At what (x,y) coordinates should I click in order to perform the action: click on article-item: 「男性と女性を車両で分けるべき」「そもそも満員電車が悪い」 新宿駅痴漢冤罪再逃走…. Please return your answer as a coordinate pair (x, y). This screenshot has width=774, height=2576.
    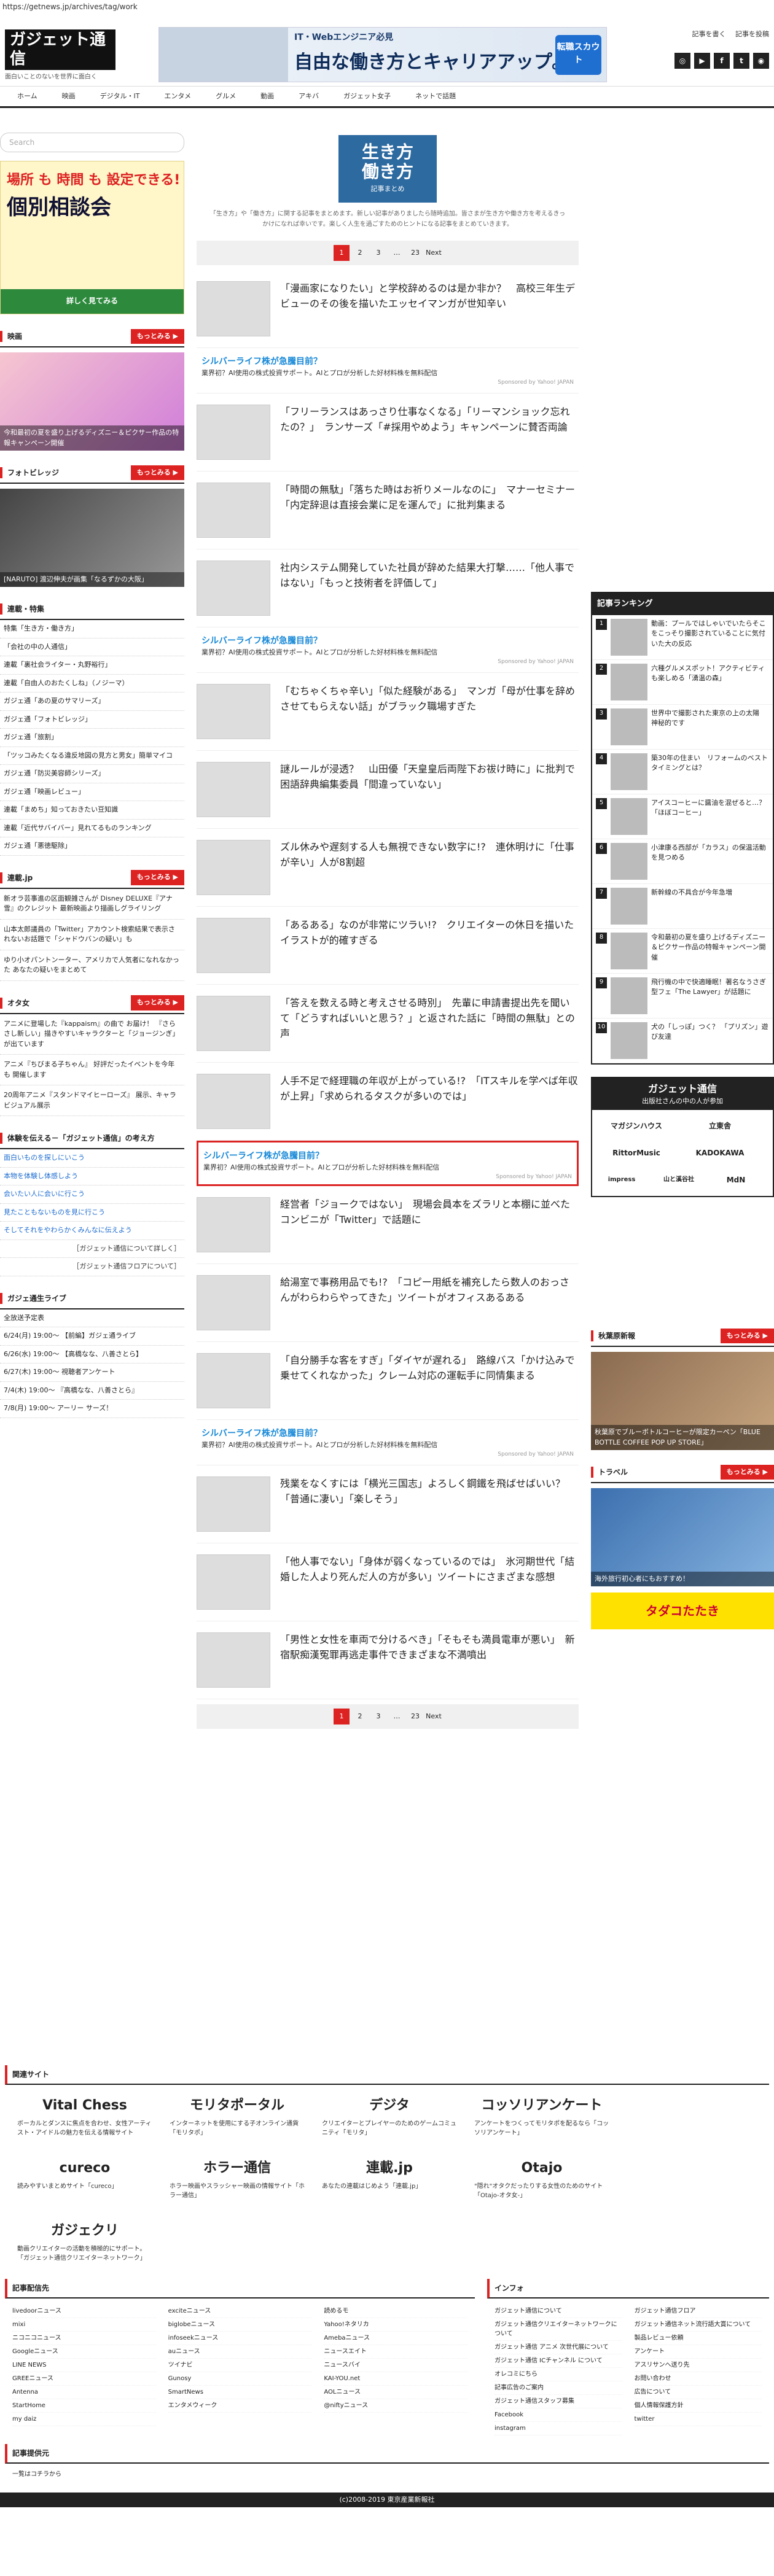
    Looking at the image, I should click on (388, 1660).